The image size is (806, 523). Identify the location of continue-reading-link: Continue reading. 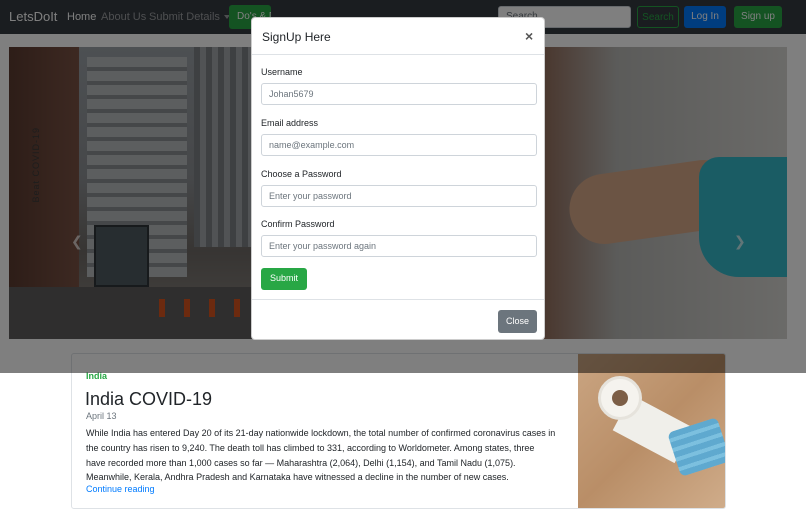
(120, 489).